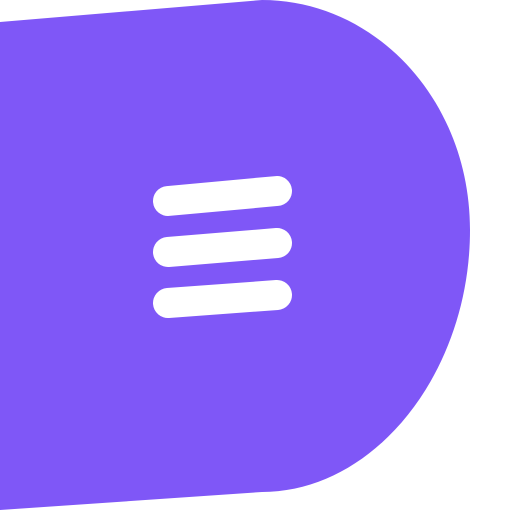 The width and height of the screenshot is (512, 512). What do you see at coordinates (222, 299) in the screenshot?
I see `menu-icon-bar-bottom` at bounding box center [222, 299].